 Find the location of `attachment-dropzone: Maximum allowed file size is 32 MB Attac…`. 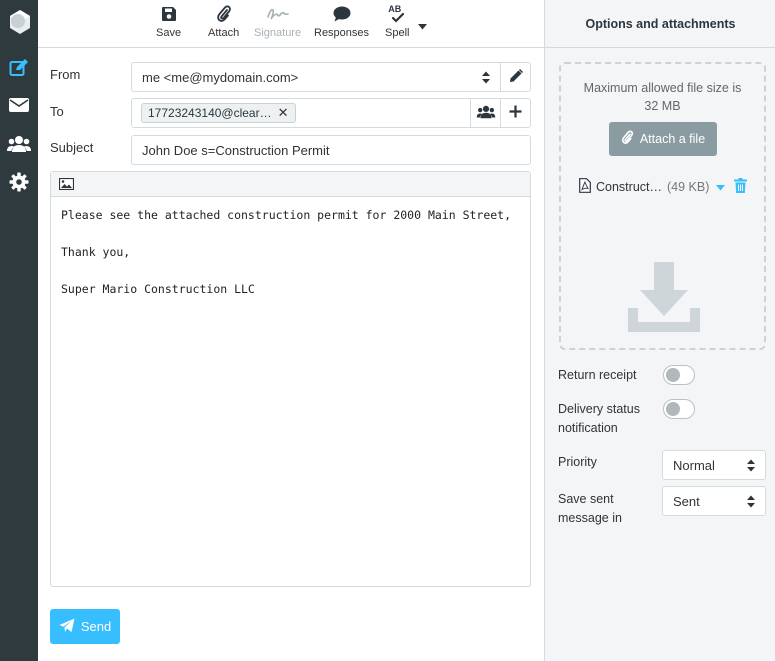

attachment-dropzone: Maximum allowed file size is 32 MB Attac… is located at coordinates (662, 206).